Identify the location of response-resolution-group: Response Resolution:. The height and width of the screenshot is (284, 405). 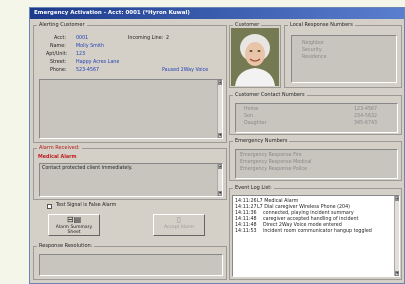
(130, 261).